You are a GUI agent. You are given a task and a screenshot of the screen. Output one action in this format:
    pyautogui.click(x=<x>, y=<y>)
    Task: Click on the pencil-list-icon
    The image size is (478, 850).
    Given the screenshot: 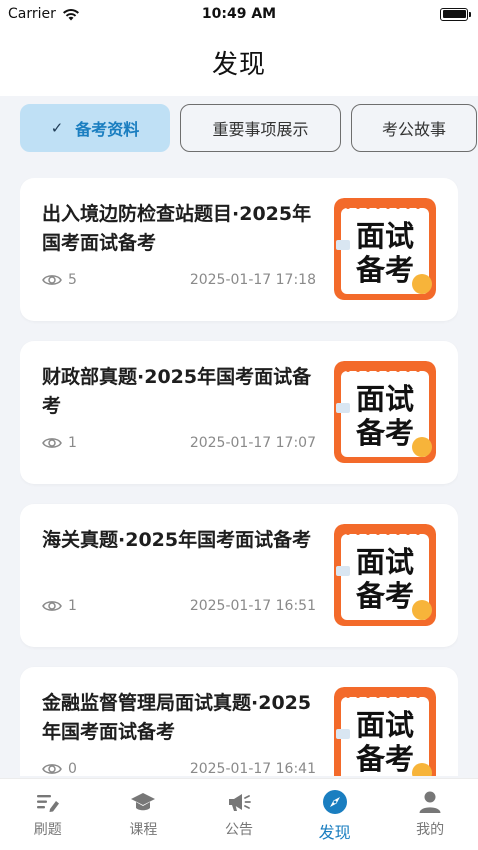 What is the action you would take?
    pyautogui.click(x=47, y=803)
    